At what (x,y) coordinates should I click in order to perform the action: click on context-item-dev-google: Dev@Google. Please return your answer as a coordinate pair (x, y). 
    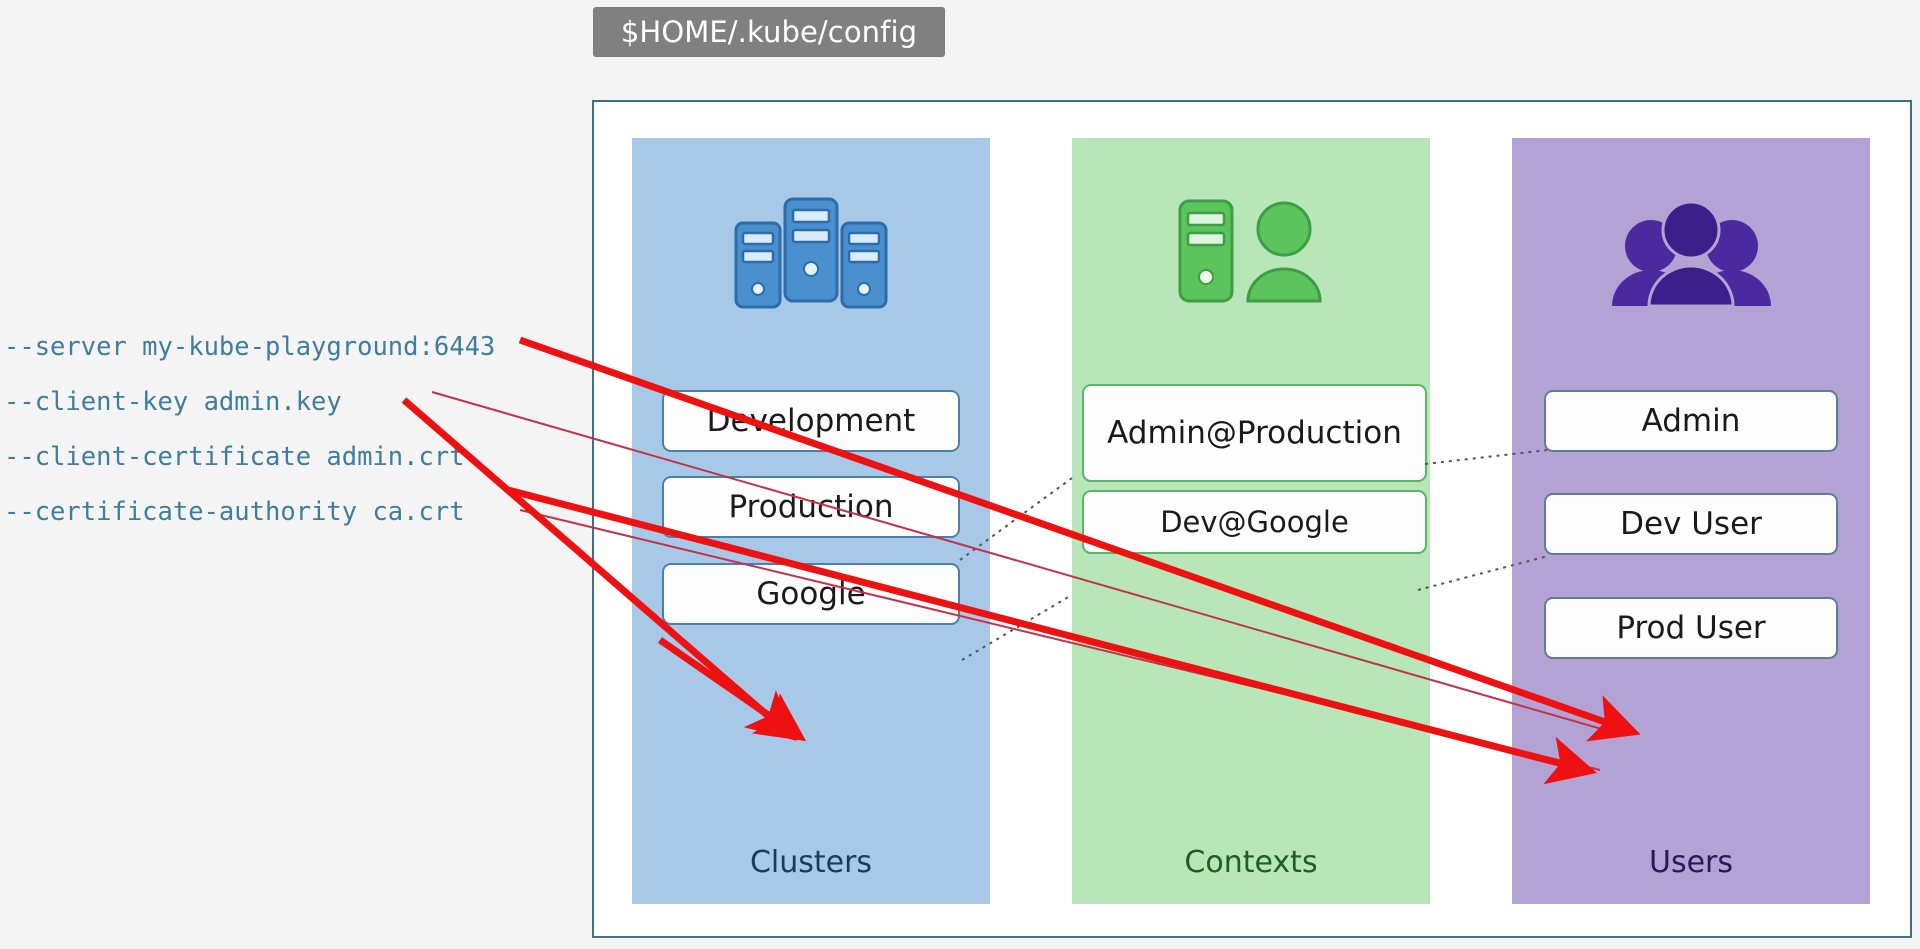
    Looking at the image, I should click on (1254, 522).